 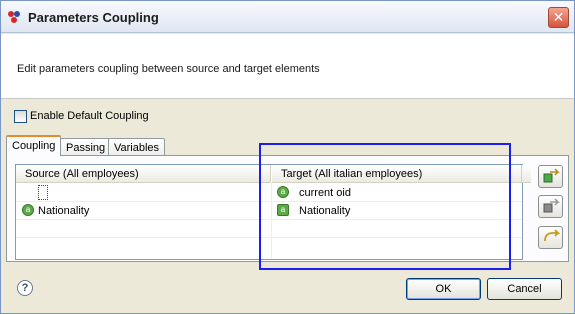 I want to click on column-divider, so click(x=271, y=221).